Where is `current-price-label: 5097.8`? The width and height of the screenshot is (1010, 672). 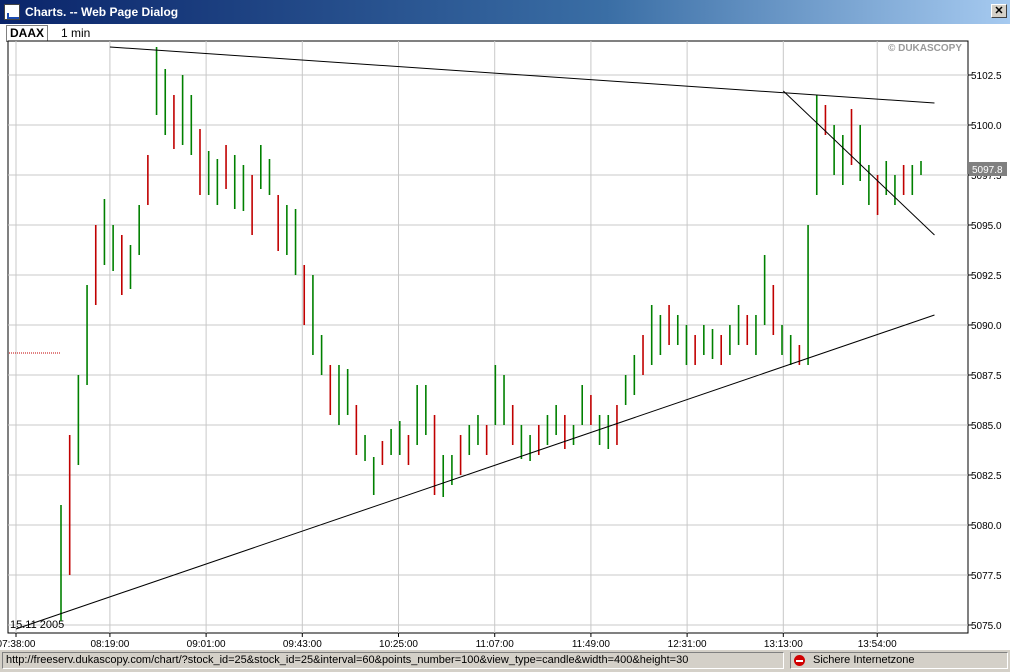 current-price-label: 5097.8 is located at coordinates (987, 170).